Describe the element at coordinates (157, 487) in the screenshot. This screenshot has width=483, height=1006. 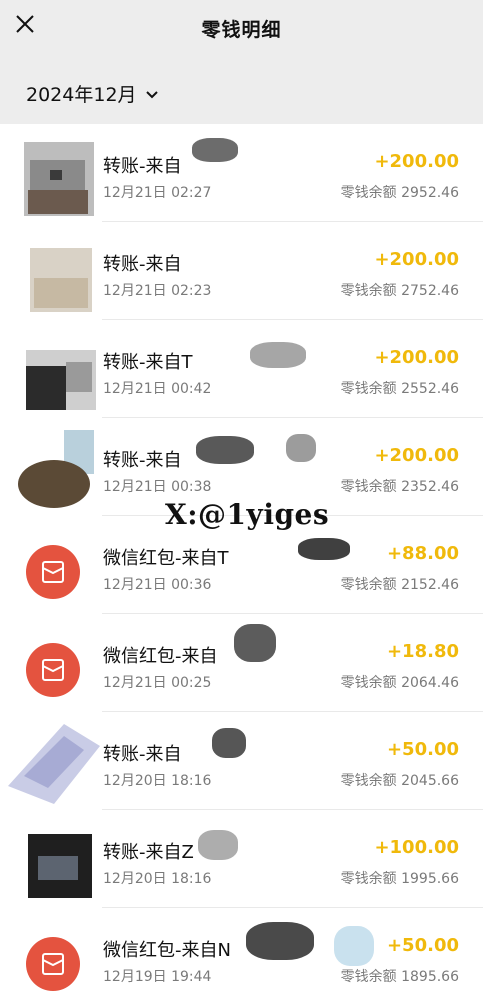
I see `transaction-time: 12月21日 00:38` at that location.